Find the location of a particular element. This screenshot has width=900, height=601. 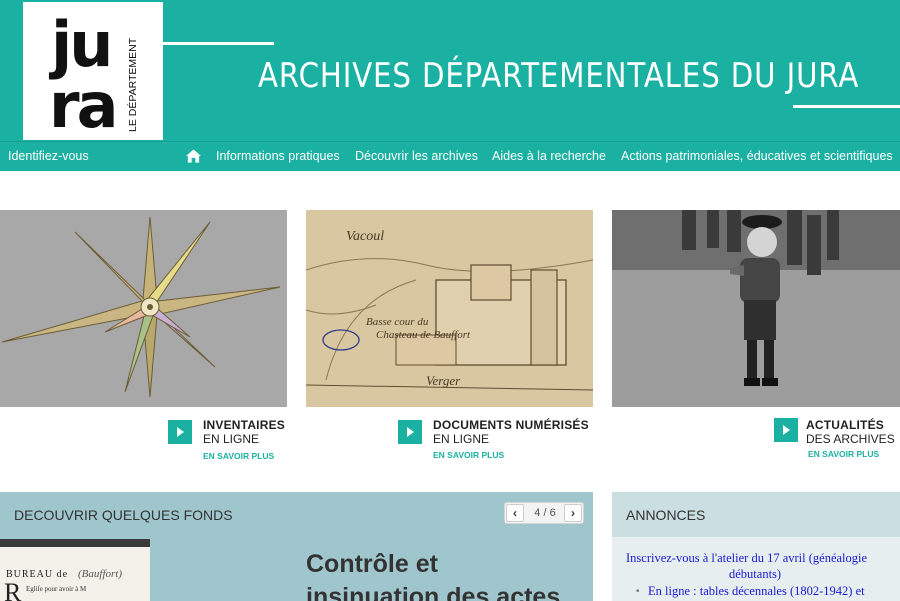

card-subtitle-actualites: DES ARCHIVES is located at coordinates (850, 439).